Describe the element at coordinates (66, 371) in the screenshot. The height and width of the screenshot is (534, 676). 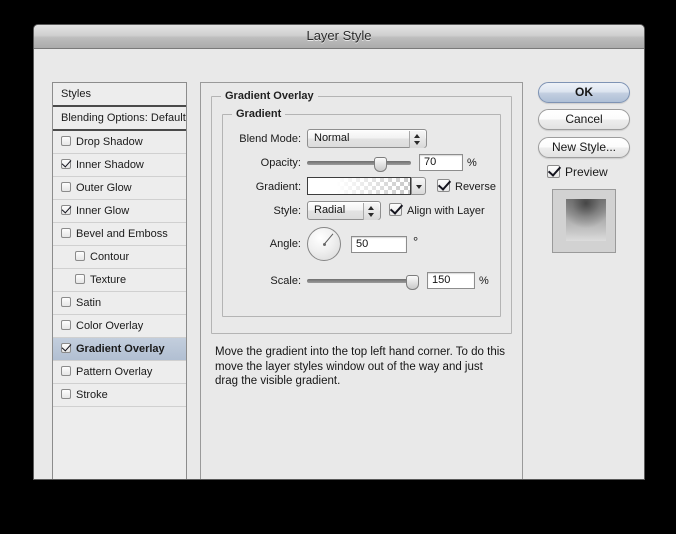
I see `checkbox-icon-pattern-overlay` at that location.